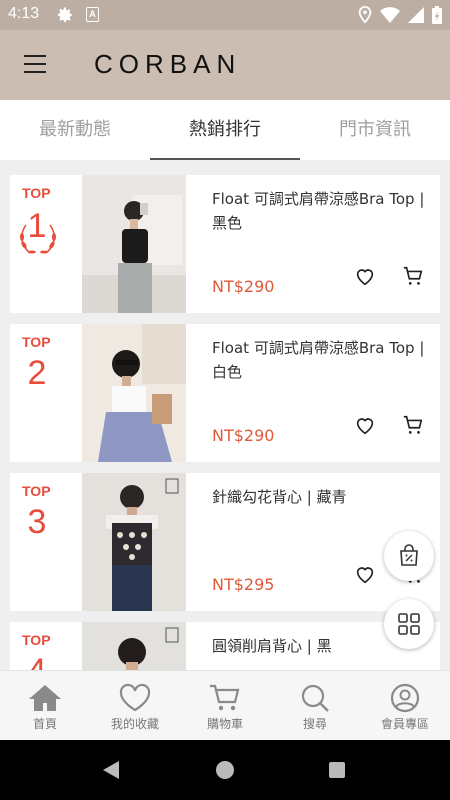  Describe the element at coordinates (224, 724) in the screenshot. I see `nav-label: 購物車` at that location.